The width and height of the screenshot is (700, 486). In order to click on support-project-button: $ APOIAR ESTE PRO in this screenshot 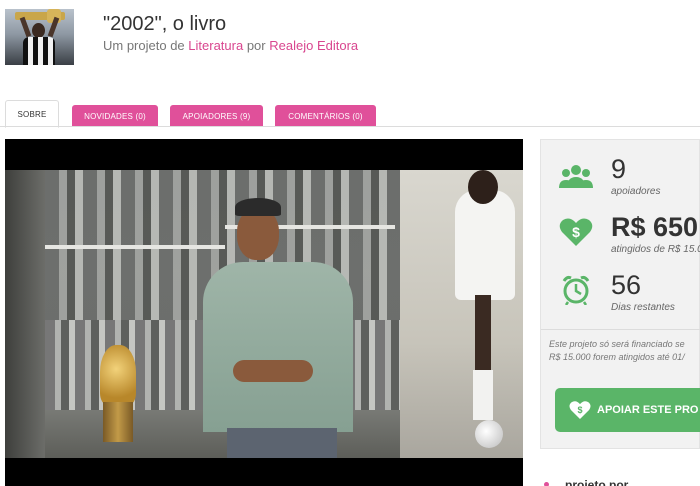, I will do `click(627, 410)`.